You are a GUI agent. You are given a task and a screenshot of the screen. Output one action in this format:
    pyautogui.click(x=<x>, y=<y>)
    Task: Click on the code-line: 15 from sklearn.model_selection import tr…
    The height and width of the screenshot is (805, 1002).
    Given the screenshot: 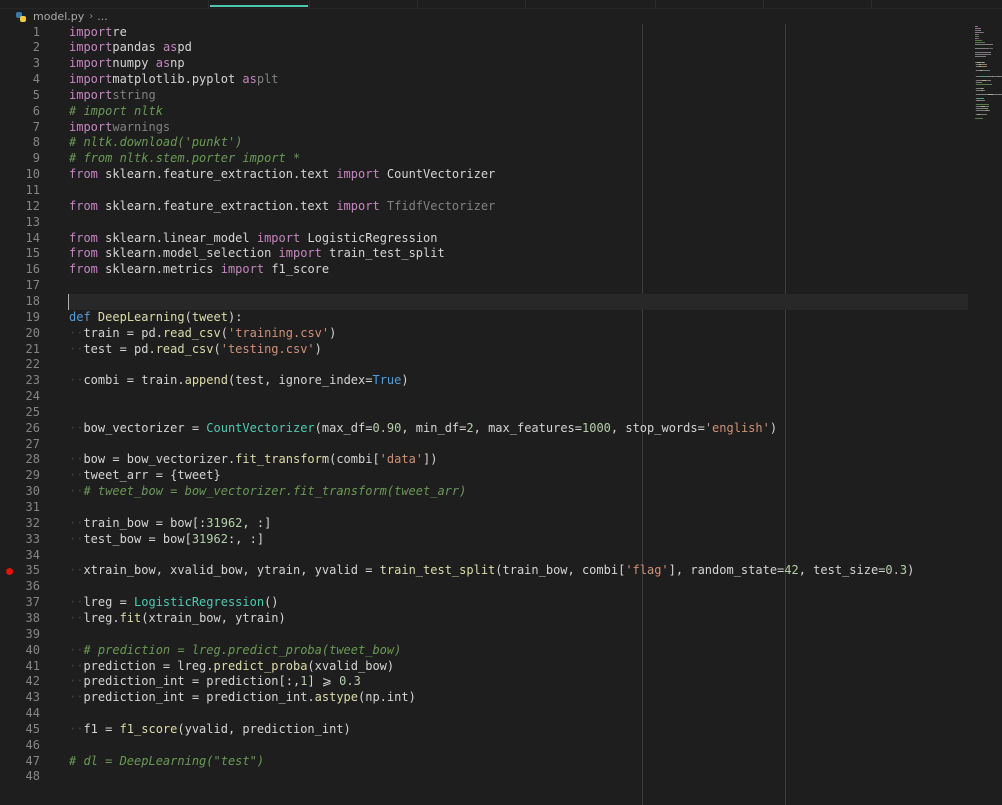 What is the action you would take?
    pyautogui.click(x=485, y=254)
    